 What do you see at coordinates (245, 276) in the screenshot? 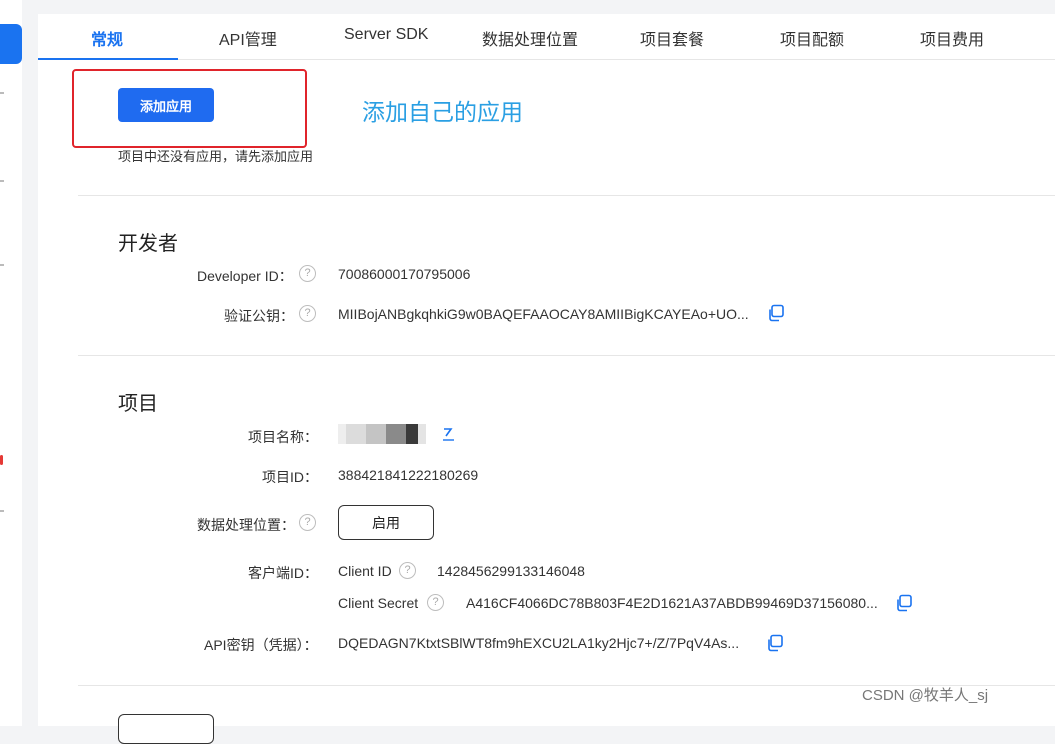
I see `developer-id-label: Developer ID：` at bounding box center [245, 276].